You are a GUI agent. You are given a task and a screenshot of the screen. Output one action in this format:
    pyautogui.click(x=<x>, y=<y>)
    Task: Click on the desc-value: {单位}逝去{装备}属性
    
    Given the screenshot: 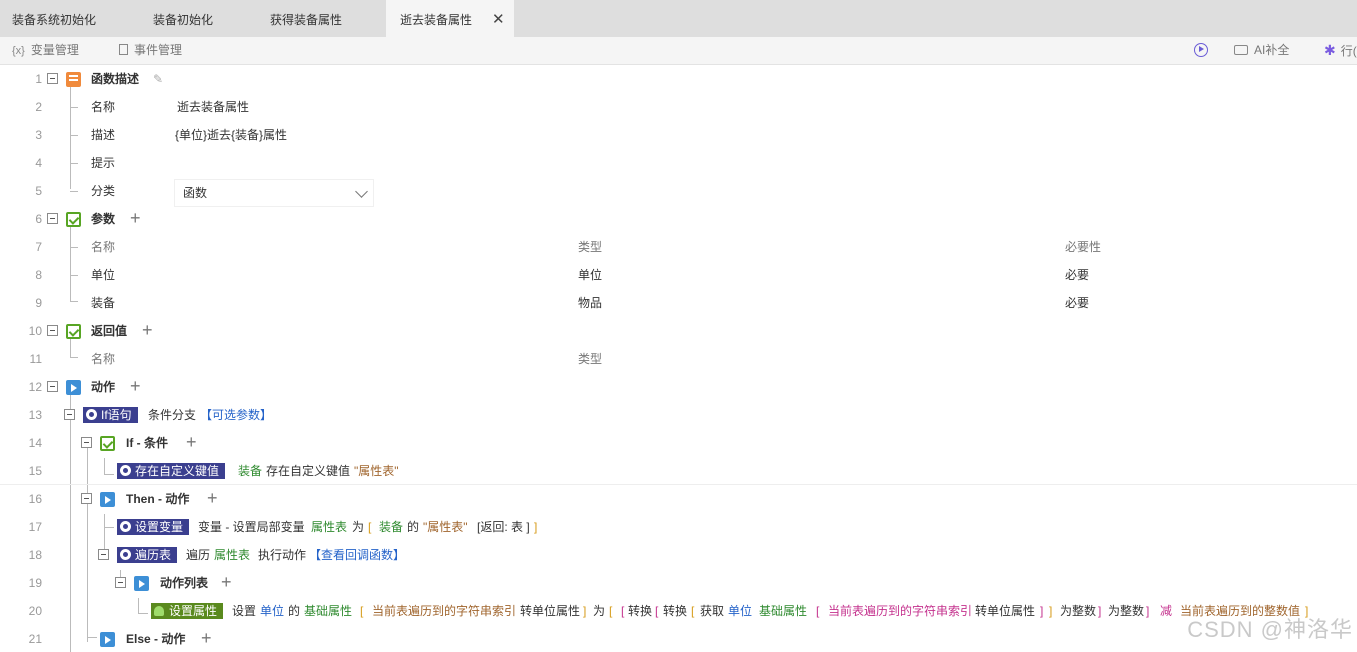 What is the action you would take?
    pyautogui.click(x=231, y=135)
    